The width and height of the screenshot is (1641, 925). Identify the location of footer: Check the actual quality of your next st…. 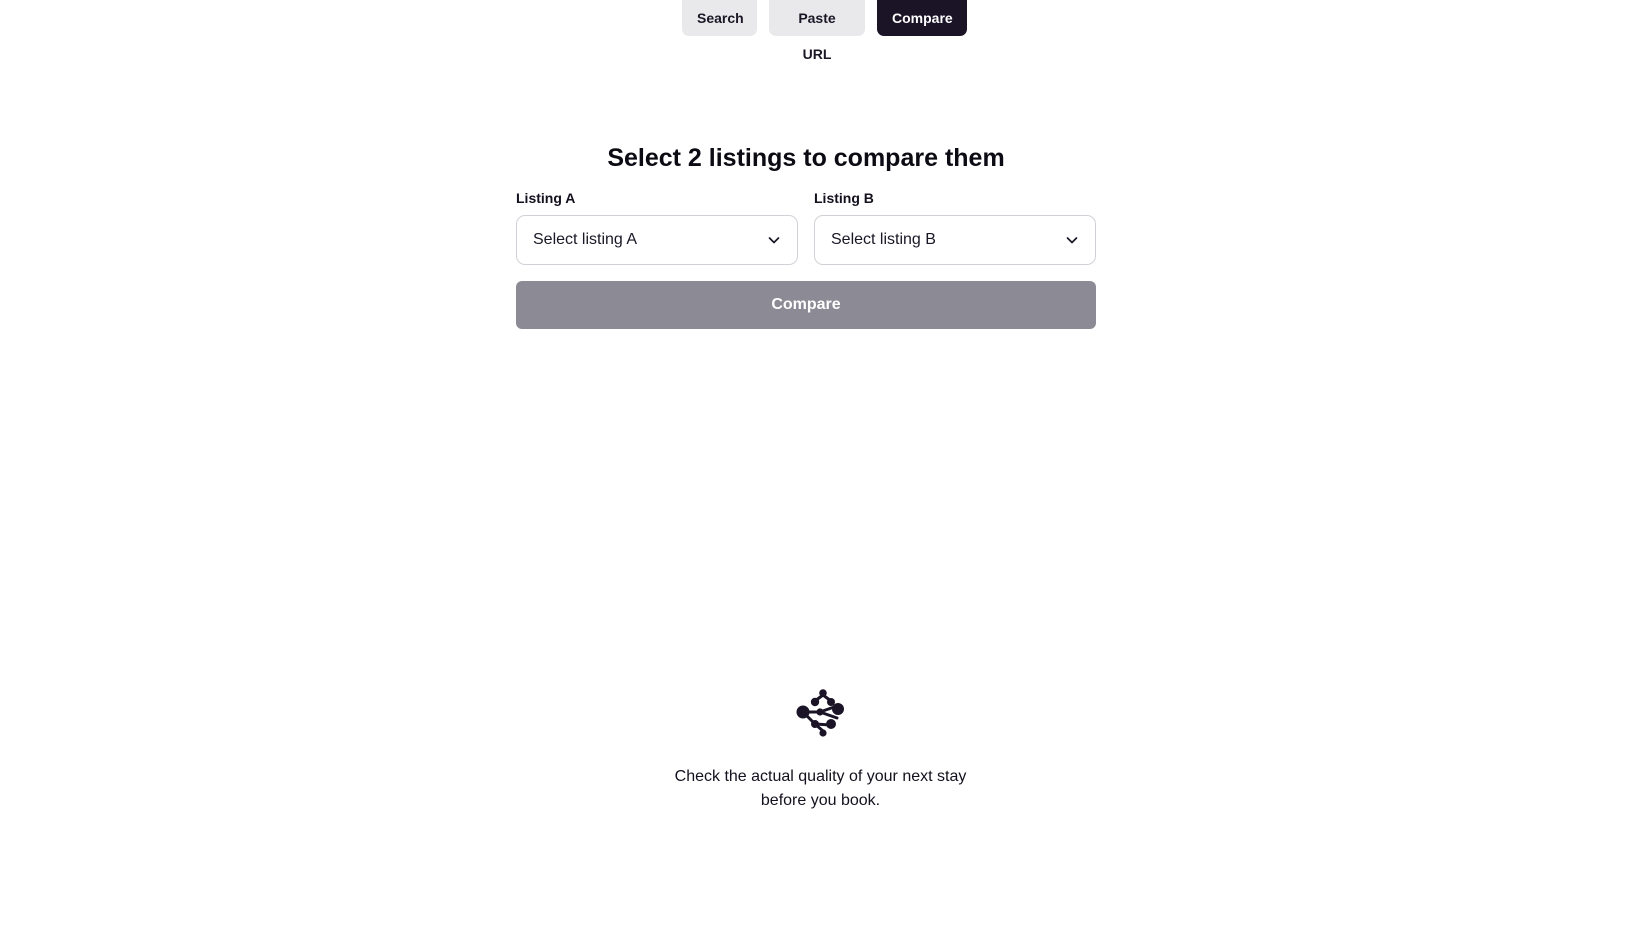
(820, 750).